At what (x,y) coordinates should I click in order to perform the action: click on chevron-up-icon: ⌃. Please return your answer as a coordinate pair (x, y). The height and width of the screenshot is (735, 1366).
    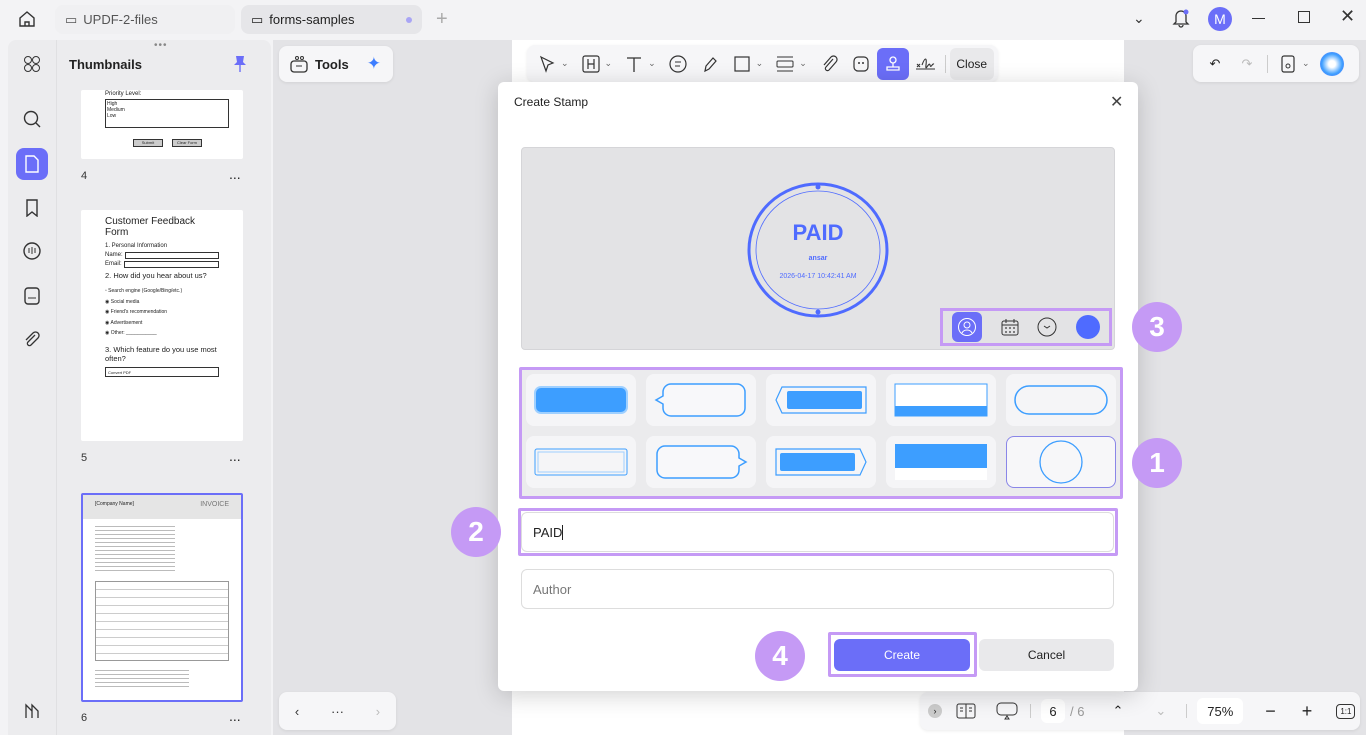
    Looking at the image, I should click on (1117, 711).